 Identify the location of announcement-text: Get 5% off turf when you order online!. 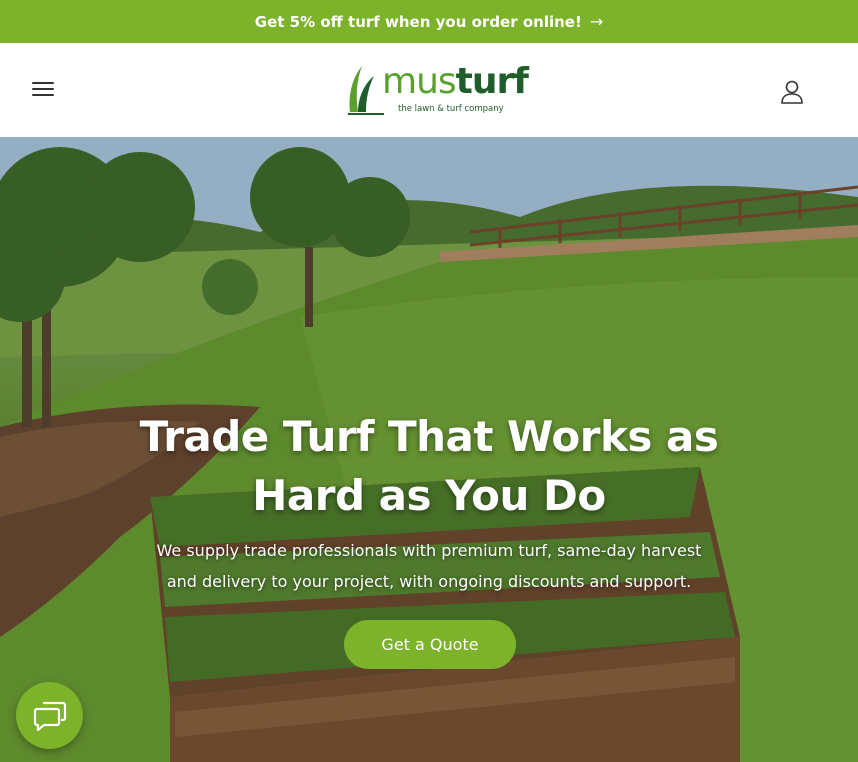
(418, 22).